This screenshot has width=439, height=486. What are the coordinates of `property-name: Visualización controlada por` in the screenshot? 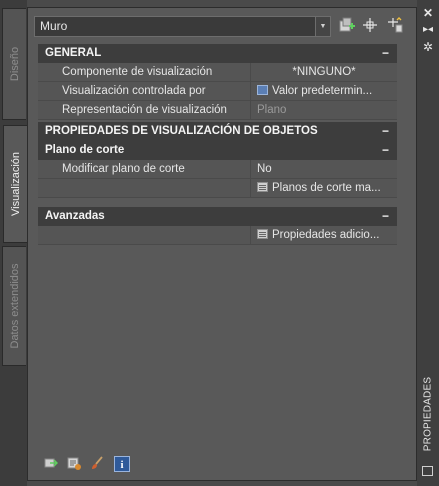 It's located at (134, 91).